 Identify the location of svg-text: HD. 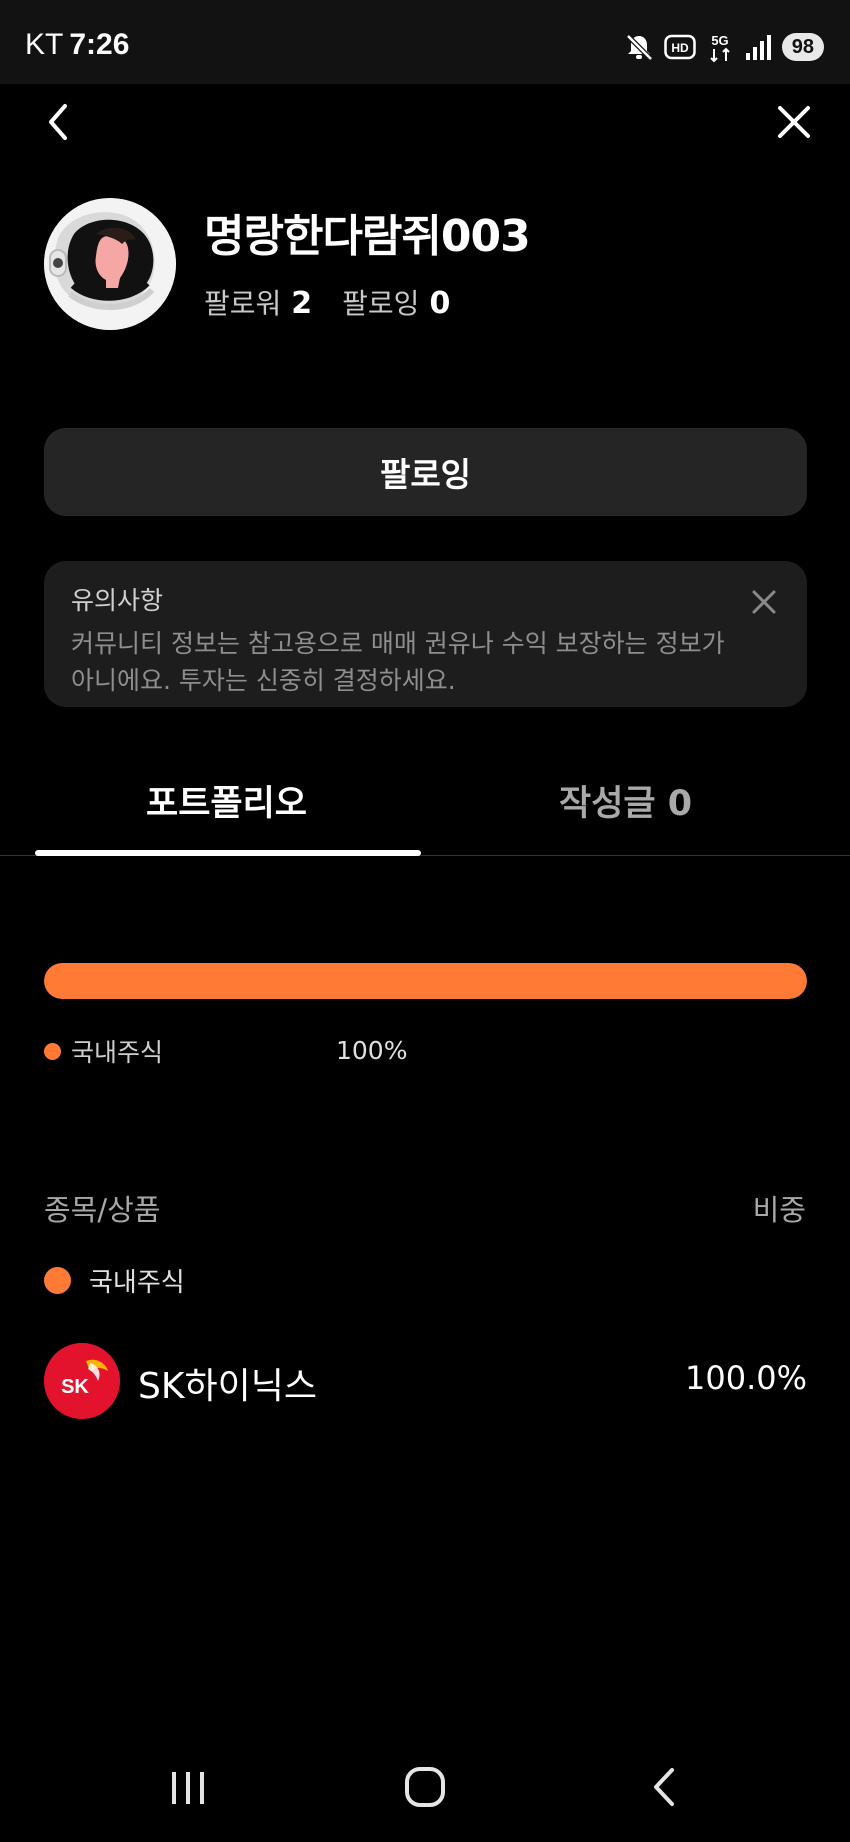
(680, 48).